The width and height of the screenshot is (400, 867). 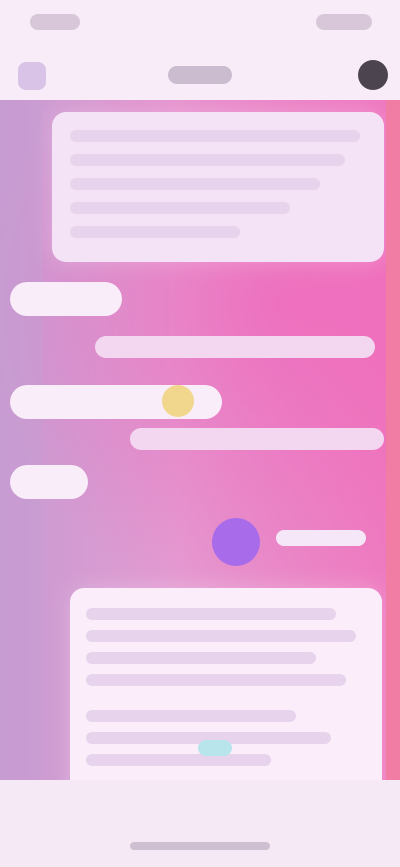 What do you see at coordinates (236, 542) in the screenshot?
I see `assistant-avatar` at bounding box center [236, 542].